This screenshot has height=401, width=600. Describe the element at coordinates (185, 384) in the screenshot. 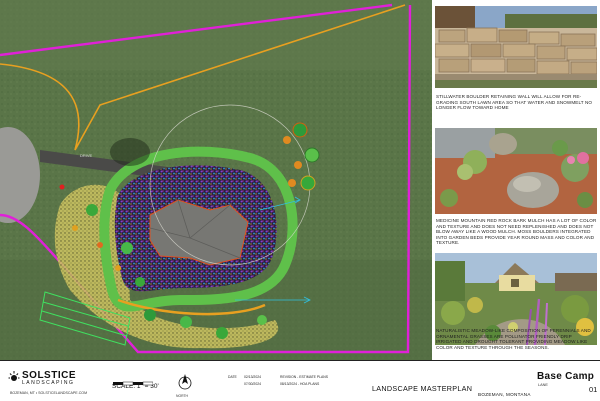

I see `north-arrow-icon` at that location.